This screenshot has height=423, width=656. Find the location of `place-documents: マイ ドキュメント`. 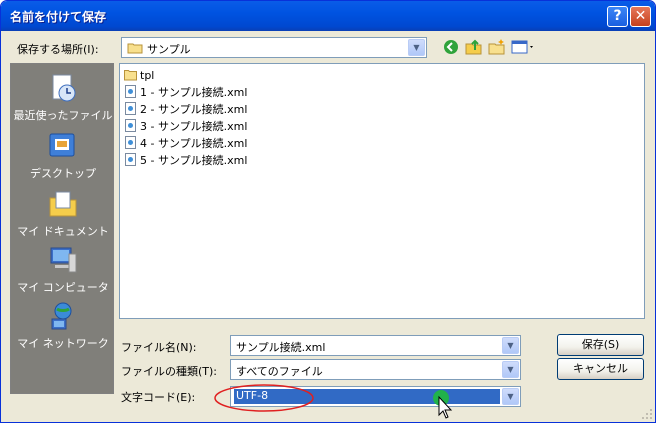

place-documents: マイ ドキュメント is located at coordinates (63, 213).